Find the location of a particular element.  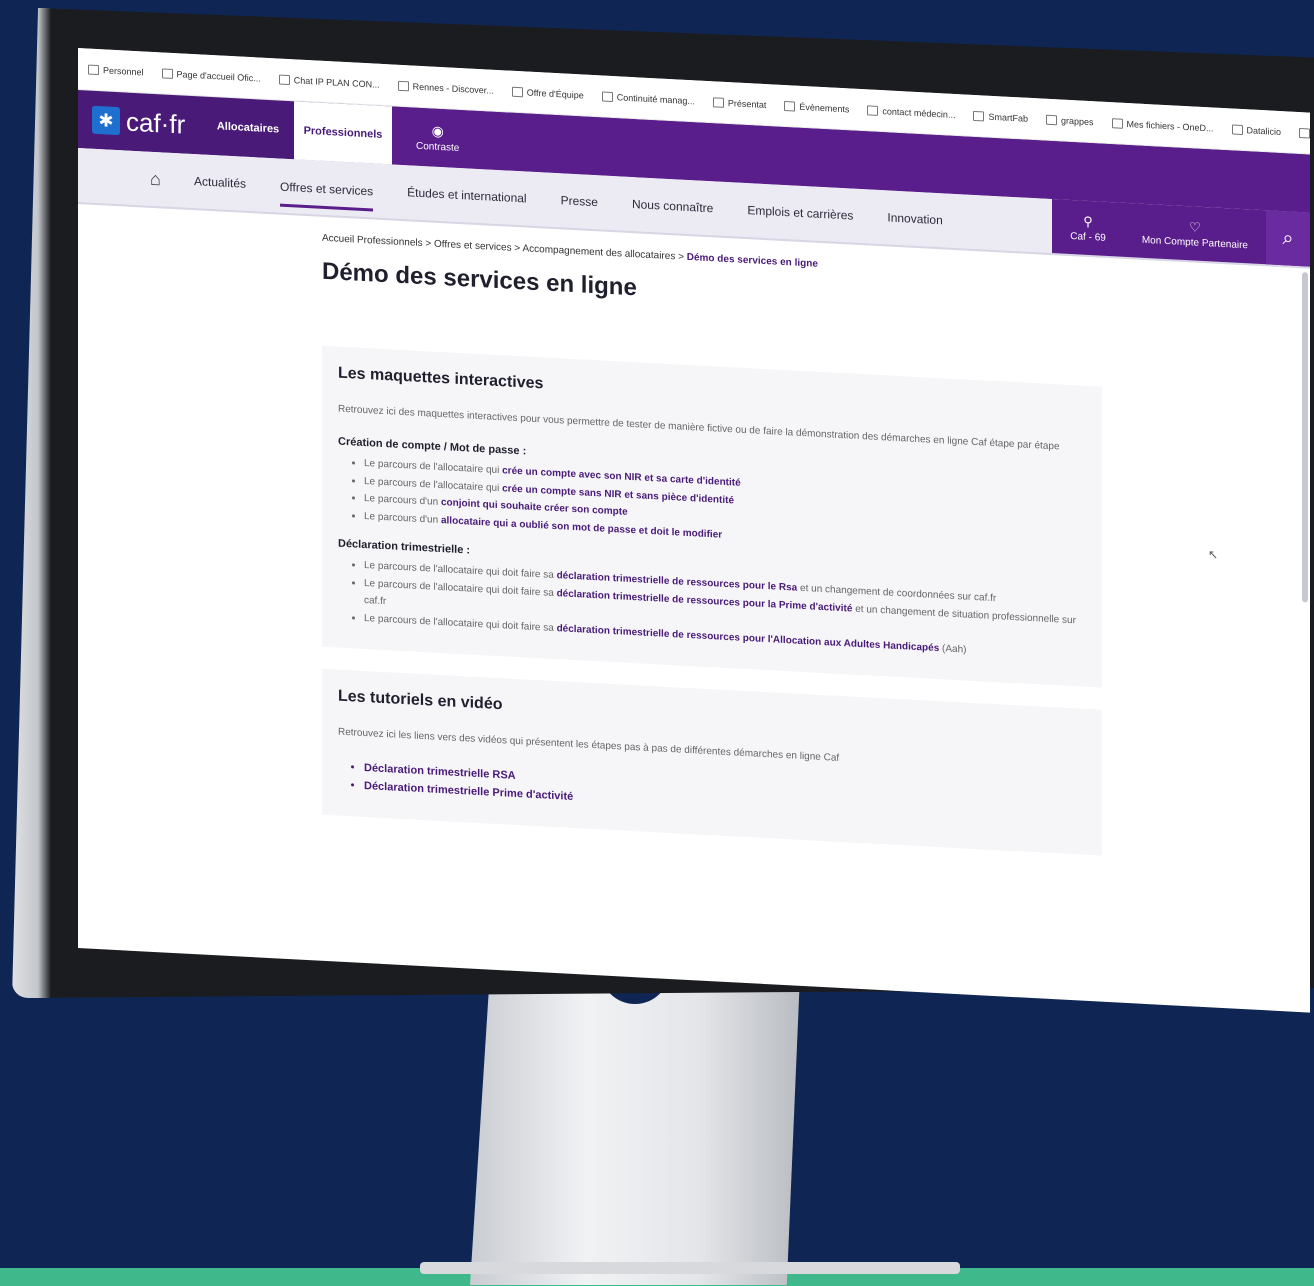

bookmark-label: Personnel is located at coordinates (123, 70).